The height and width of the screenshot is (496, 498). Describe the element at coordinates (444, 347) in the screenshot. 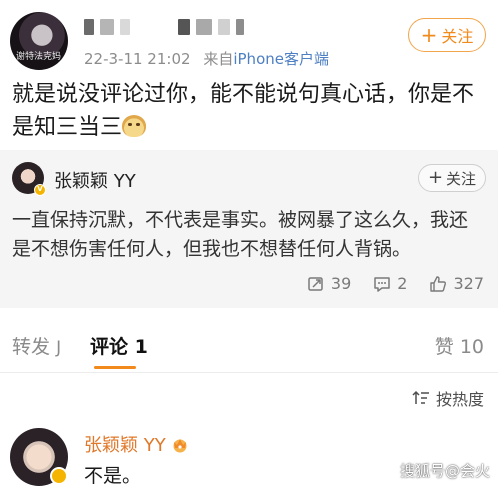

I see `tab-likes-label: 赞` at that location.